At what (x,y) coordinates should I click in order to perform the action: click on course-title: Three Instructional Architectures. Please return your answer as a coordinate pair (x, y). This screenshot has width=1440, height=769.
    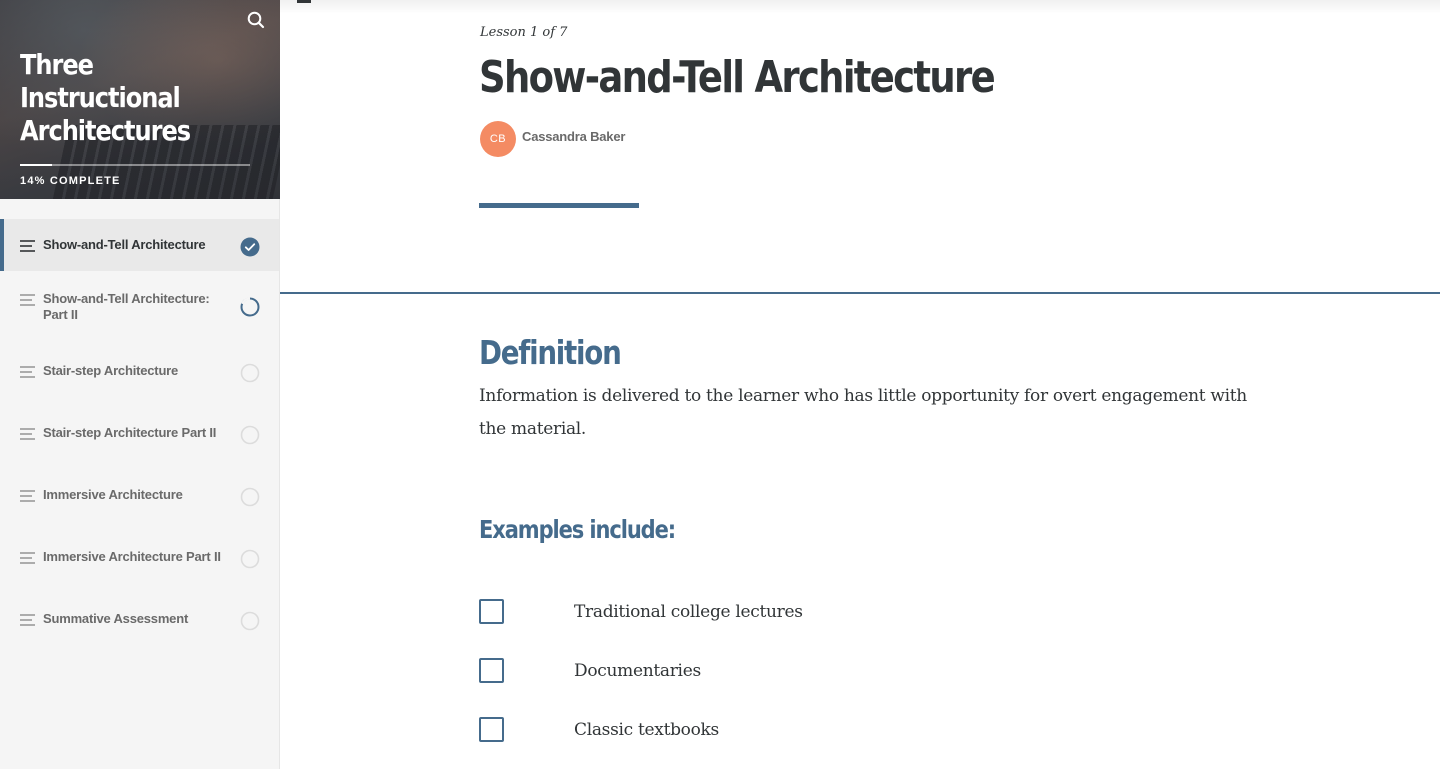
    Looking at the image, I should click on (123, 97).